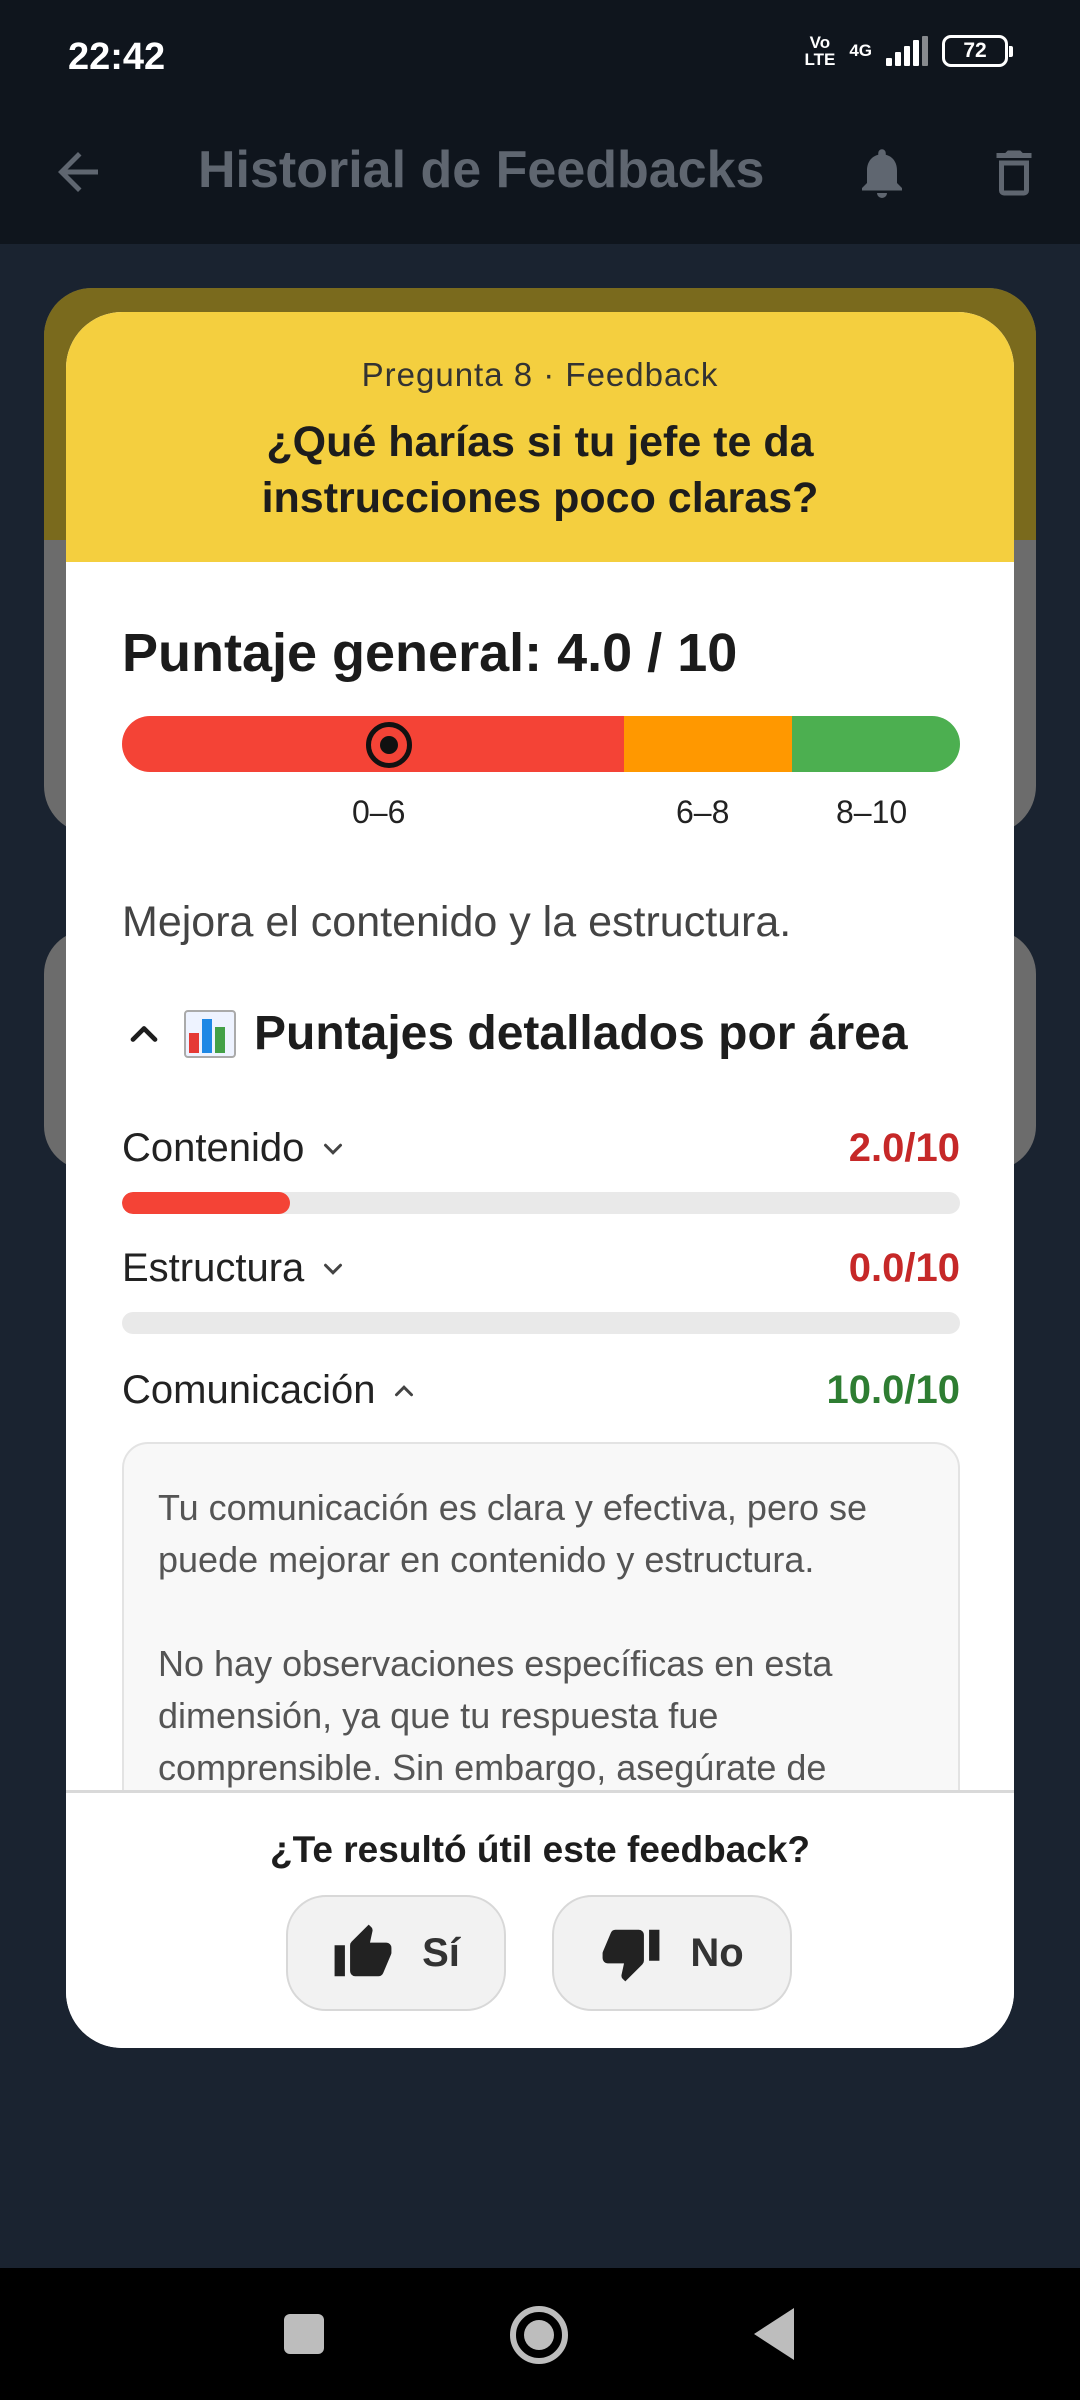 Image resolution: width=1080 pixels, height=2400 pixels. I want to click on dimension-score: 2.0/10, so click(904, 1148).